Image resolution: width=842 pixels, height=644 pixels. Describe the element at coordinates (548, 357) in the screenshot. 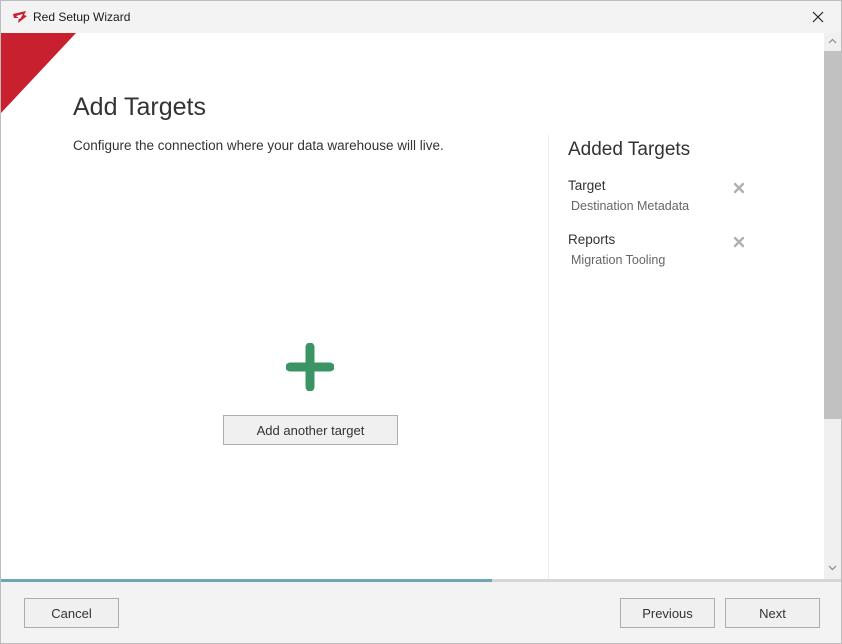

I see `panel-divider` at that location.